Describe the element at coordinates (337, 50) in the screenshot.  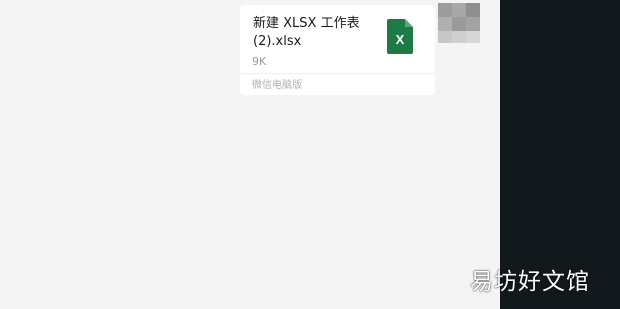
I see `file-message-card: 新建 XLSX 工作表(2).xlsx 9K 微信电脑版 X` at that location.